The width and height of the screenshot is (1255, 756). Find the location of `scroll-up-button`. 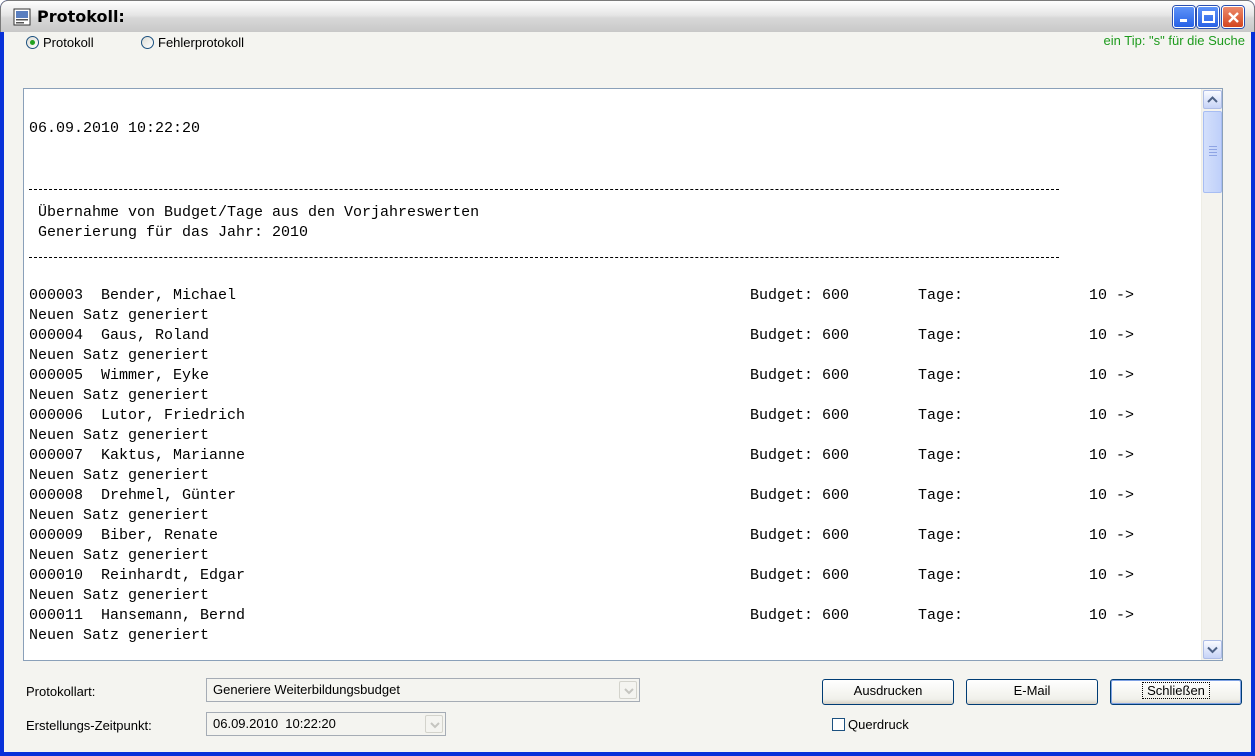

scroll-up-button is located at coordinates (1212, 99).